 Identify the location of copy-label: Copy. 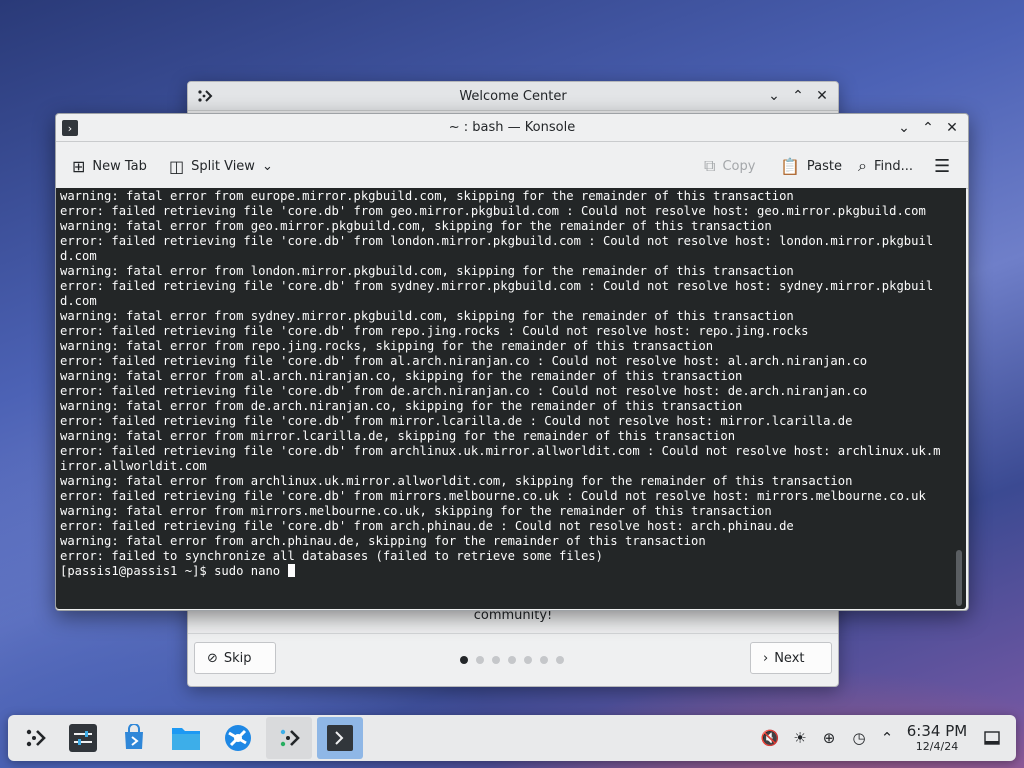
(739, 166).